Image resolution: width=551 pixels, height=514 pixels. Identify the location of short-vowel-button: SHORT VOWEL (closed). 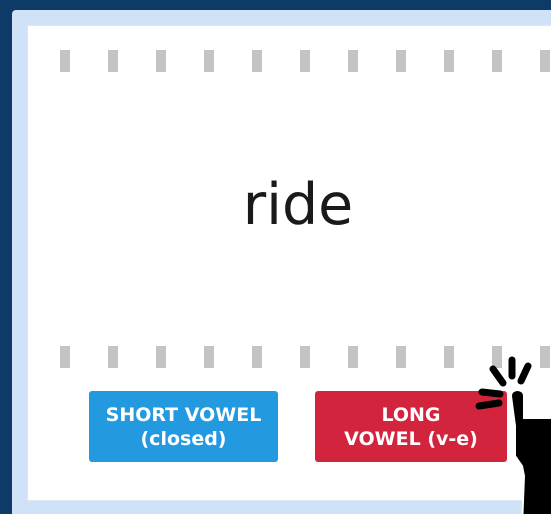
(183, 426).